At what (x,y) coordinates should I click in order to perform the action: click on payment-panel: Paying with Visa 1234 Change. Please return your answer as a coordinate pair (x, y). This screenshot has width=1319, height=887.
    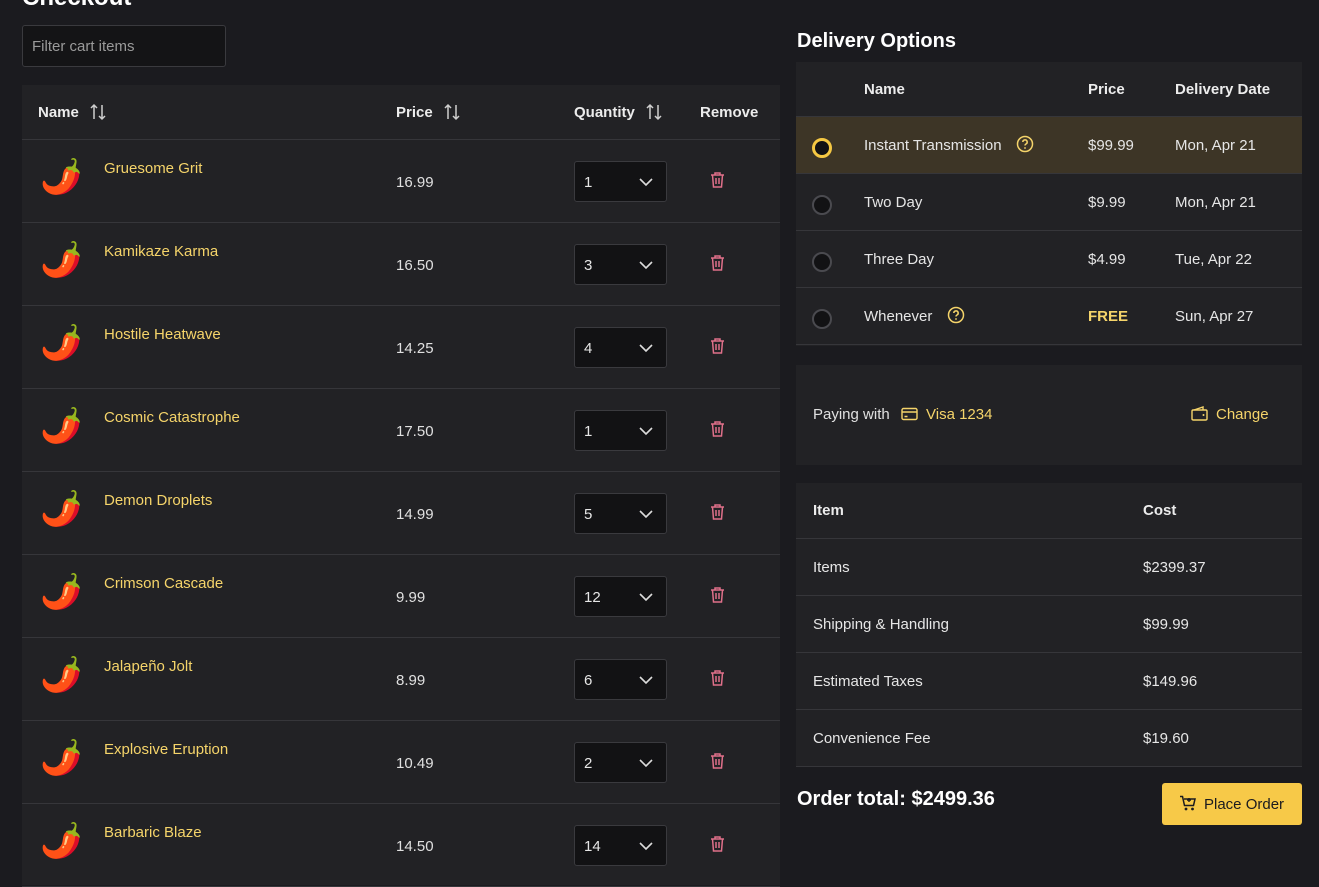
    Looking at the image, I should click on (1049, 415).